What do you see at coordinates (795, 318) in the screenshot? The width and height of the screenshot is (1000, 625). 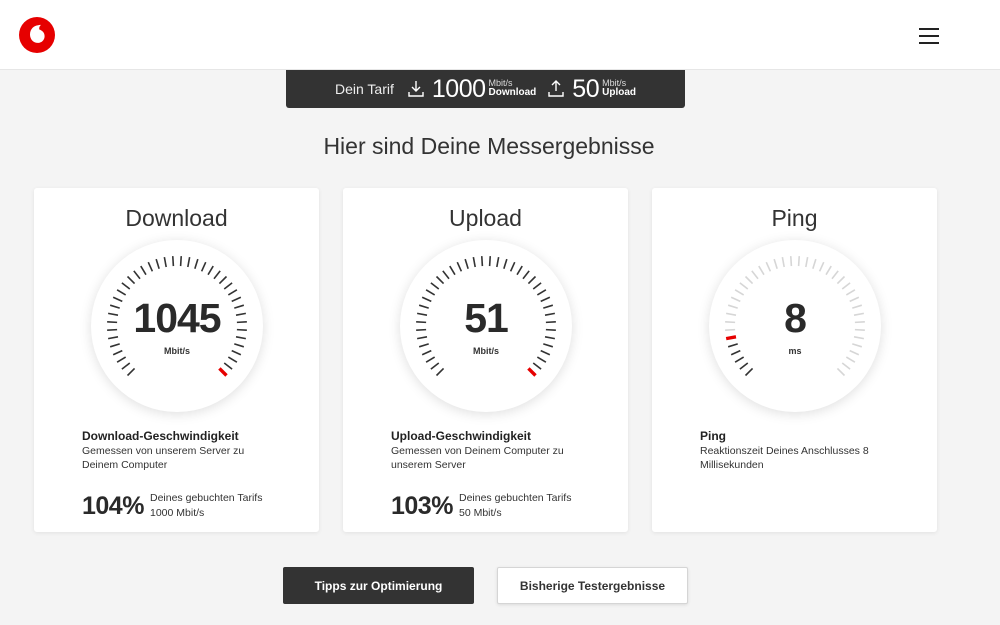 I see `ping-gauge-value: 8` at bounding box center [795, 318].